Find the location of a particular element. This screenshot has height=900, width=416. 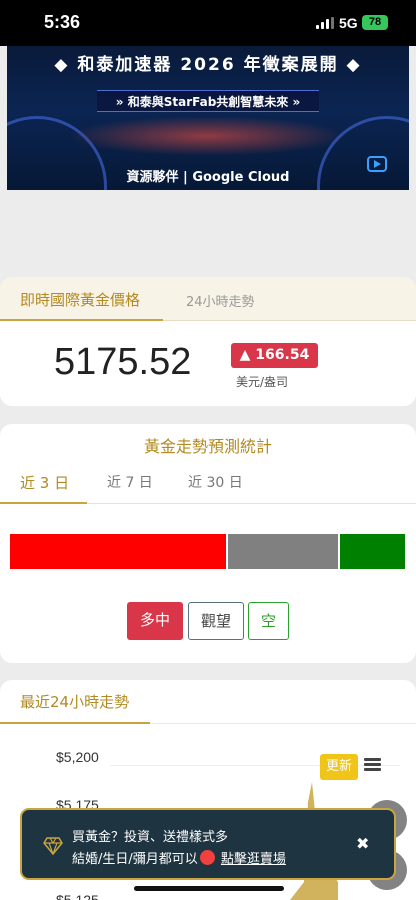

banner-partner: 資源夥伴 | Google Cloud is located at coordinates (208, 177).